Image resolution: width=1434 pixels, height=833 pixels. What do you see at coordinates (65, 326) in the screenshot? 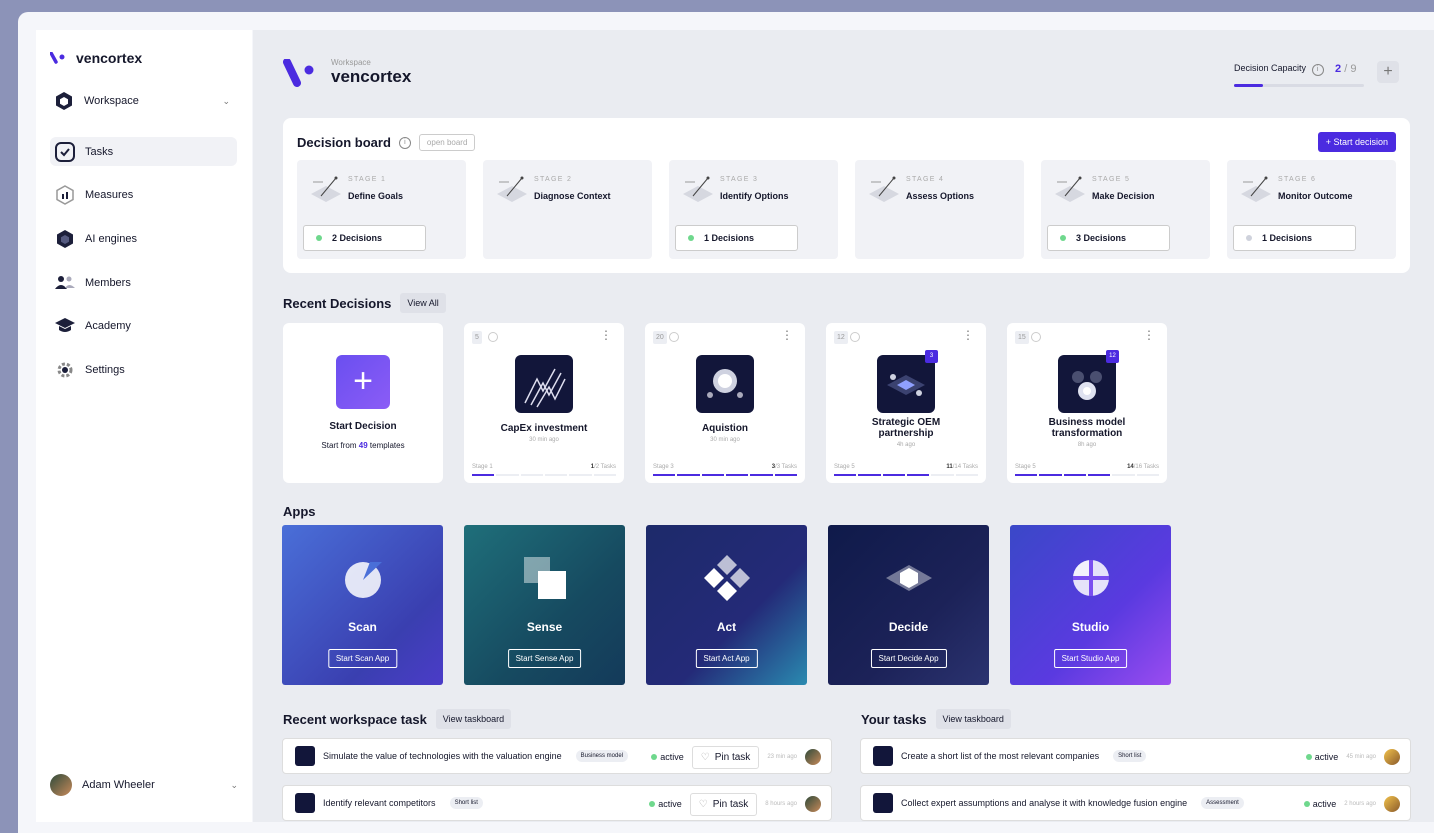
I see `graduation-cap-icon` at bounding box center [65, 326].